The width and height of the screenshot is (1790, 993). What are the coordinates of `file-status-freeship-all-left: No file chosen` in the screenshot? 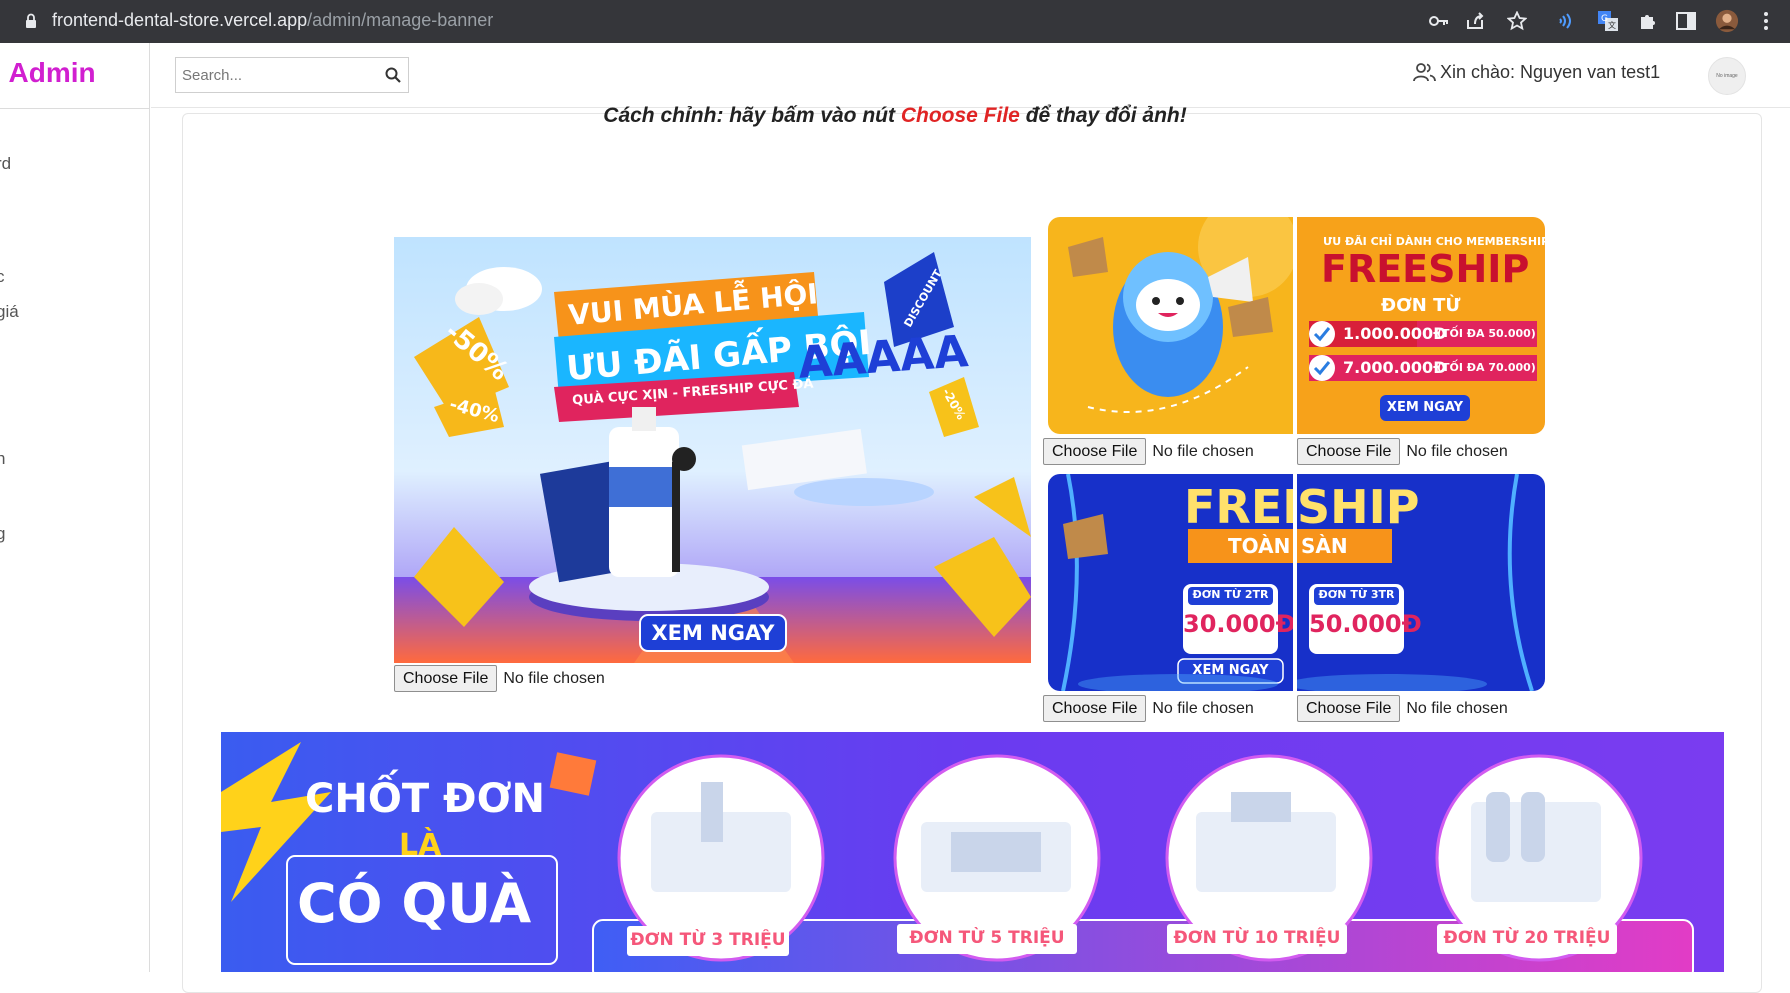 It's located at (1203, 708).